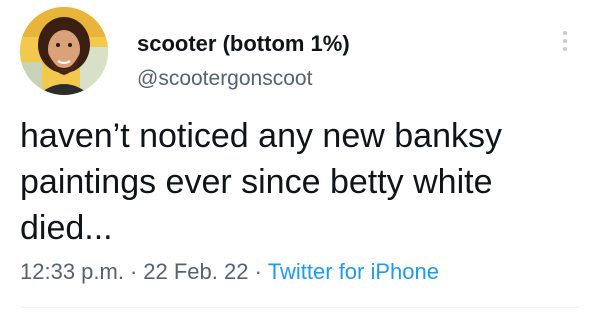 The image size is (600, 315). What do you see at coordinates (300, 307) in the screenshot?
I see `divider` at bounding box center [300, 307].